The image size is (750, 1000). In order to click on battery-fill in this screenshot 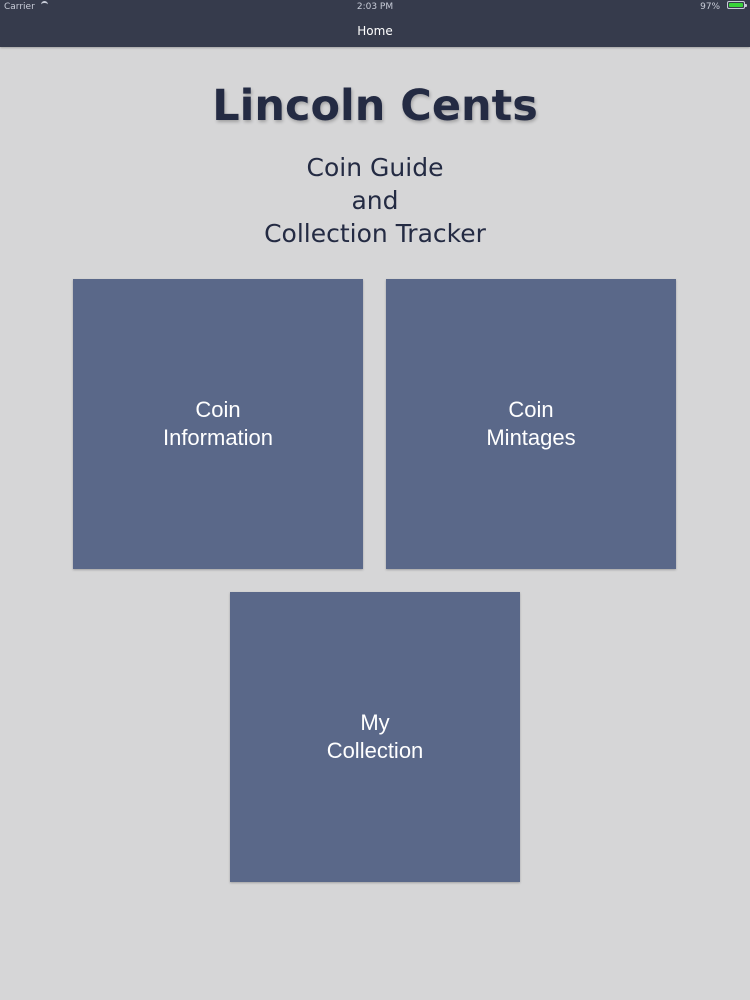, I will do `click(736, 5)`.